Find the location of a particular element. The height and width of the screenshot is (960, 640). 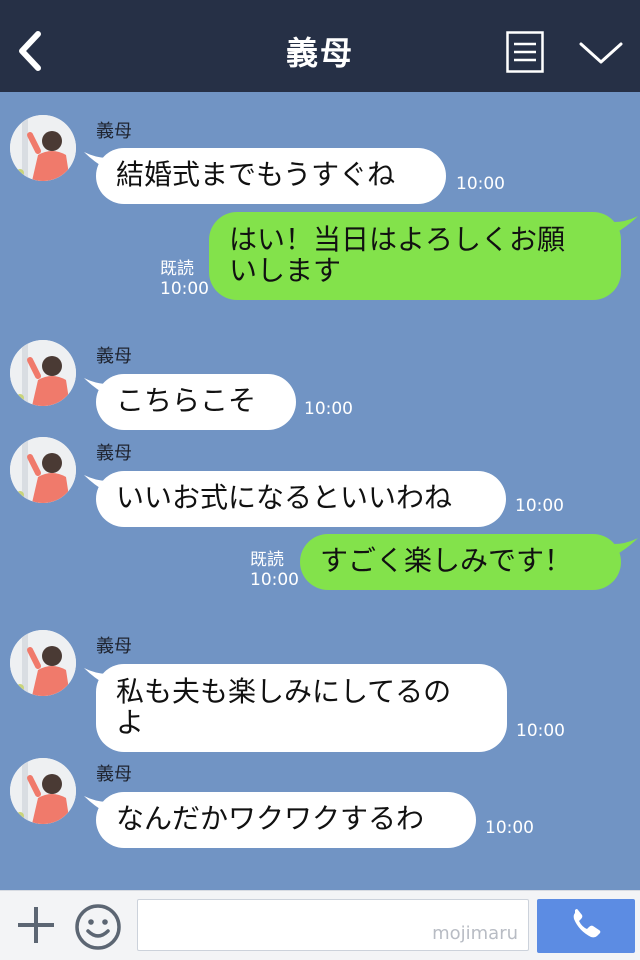

message-text: いいお式になるといいわね is located at coordinates (284, 497).